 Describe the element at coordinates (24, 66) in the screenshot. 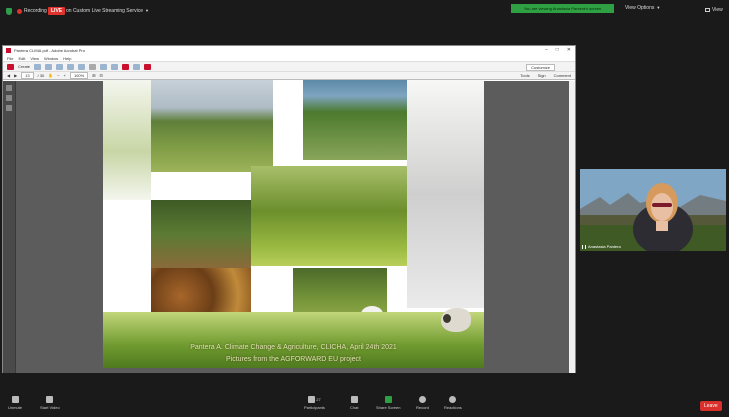

I see `create-button: Create` at that location.